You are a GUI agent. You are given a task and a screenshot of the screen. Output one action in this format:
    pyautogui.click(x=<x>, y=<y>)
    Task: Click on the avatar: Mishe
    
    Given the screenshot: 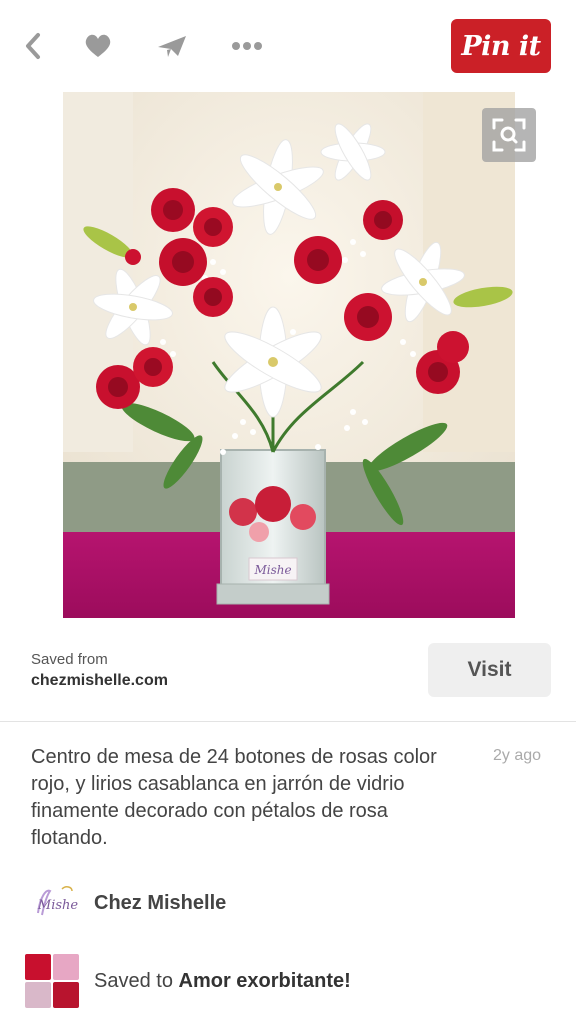 What is the action you would take?
    pyautogui.click(x=56, y=903)
    